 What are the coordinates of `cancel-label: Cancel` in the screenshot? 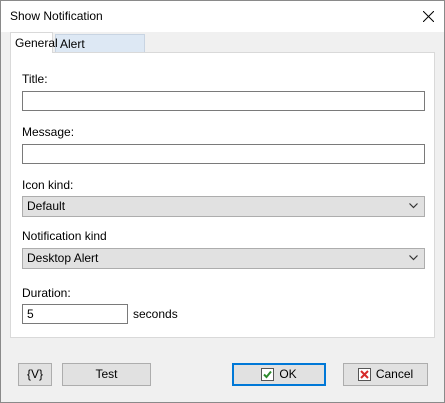 It's located at (394, 374).